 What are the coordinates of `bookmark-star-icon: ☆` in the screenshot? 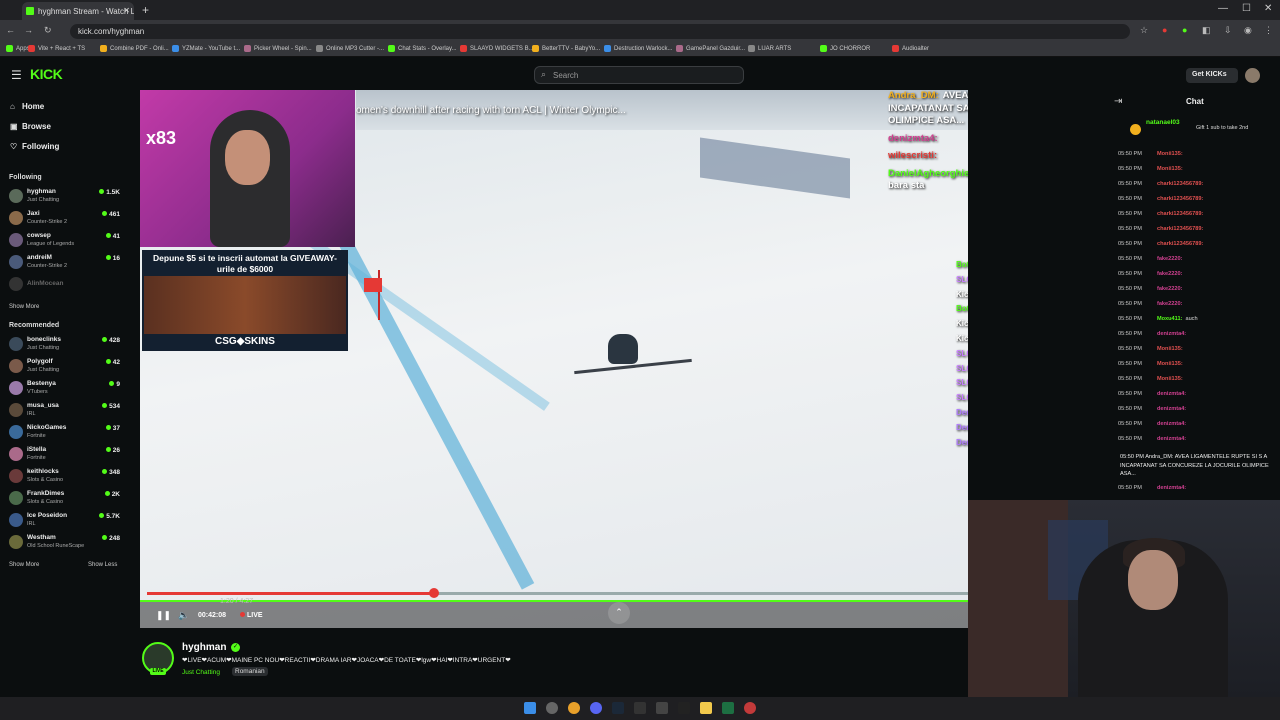 It's located at (1144, 30).